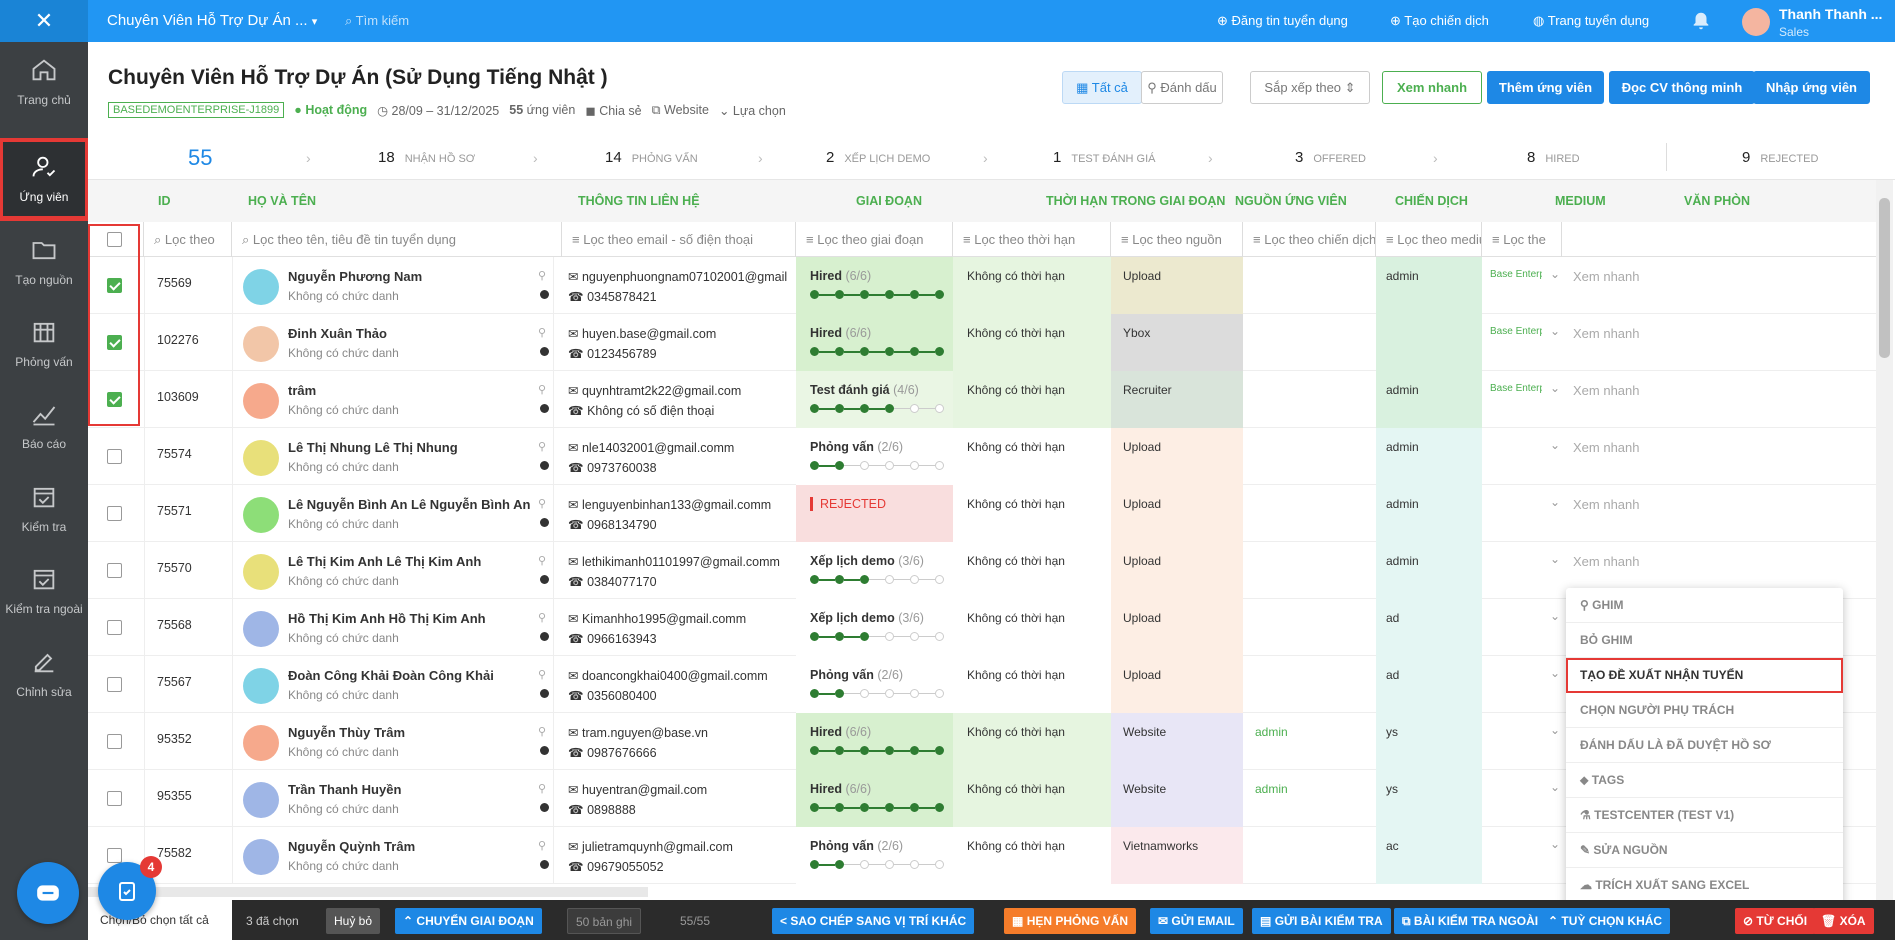 The height and width of the screenshot is (940, 1895). What do you see at coordinates (1553, 157) in the screenshot?
I see `pipeline-stage: 8 HIRED` at bounding box center [1553, 157].